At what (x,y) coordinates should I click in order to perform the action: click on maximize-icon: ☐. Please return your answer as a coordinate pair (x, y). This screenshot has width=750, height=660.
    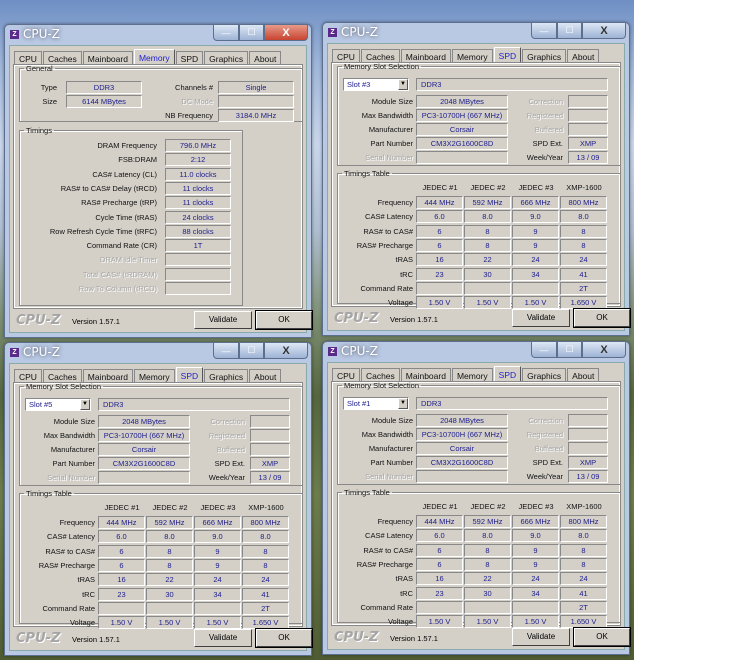
    Looking at the image, I should click on (569, 30).